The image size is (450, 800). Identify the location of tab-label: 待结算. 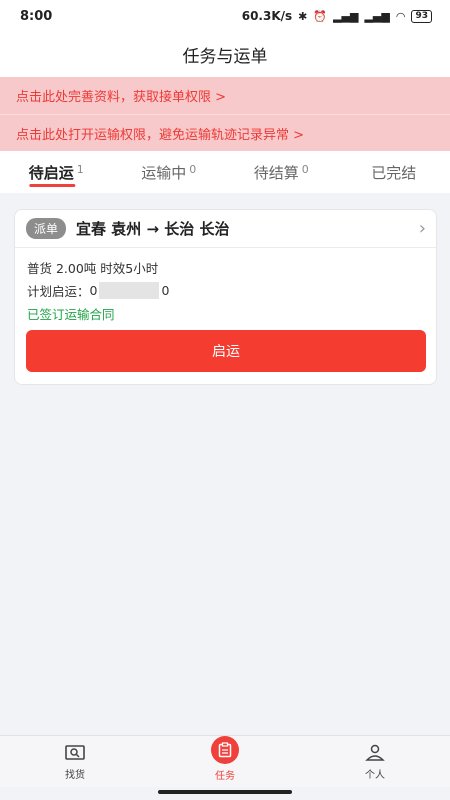
(276, 172).